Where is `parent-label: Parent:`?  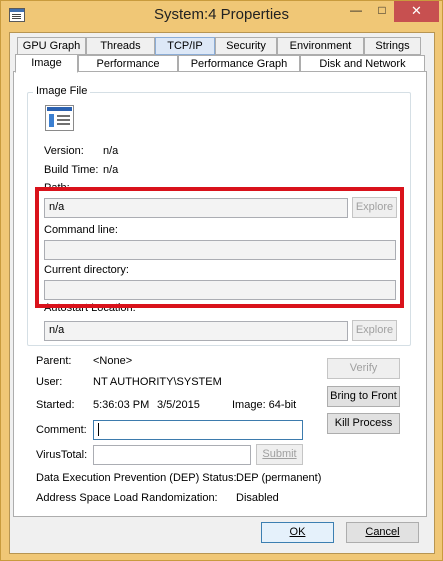
parent-label: Parent: is located at coordinates (54, 361).